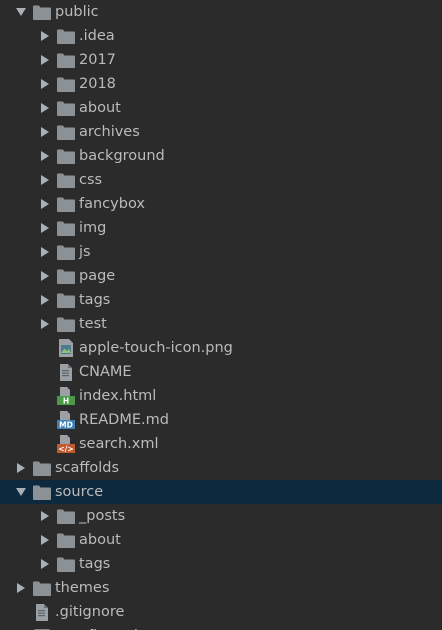 The width and height of the screenshot is (442, 630). I want to click on tree-folder-background: background, so click(221, 156).